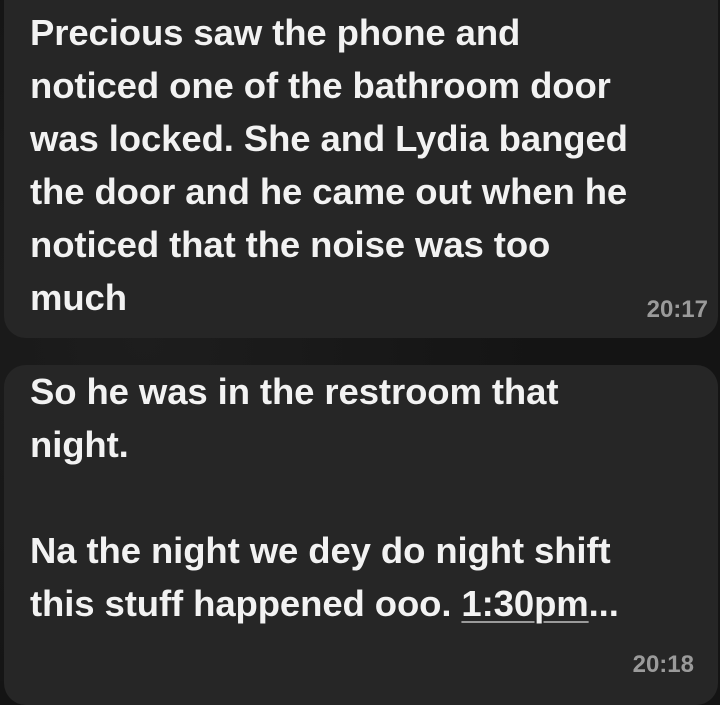 Image resolution: width=720 pixels, height=705 pixels. What do you see at coordinates (524, 603) in the screenshot?
I see `time-link: 1:30pm` at bounding box center [524, 603].